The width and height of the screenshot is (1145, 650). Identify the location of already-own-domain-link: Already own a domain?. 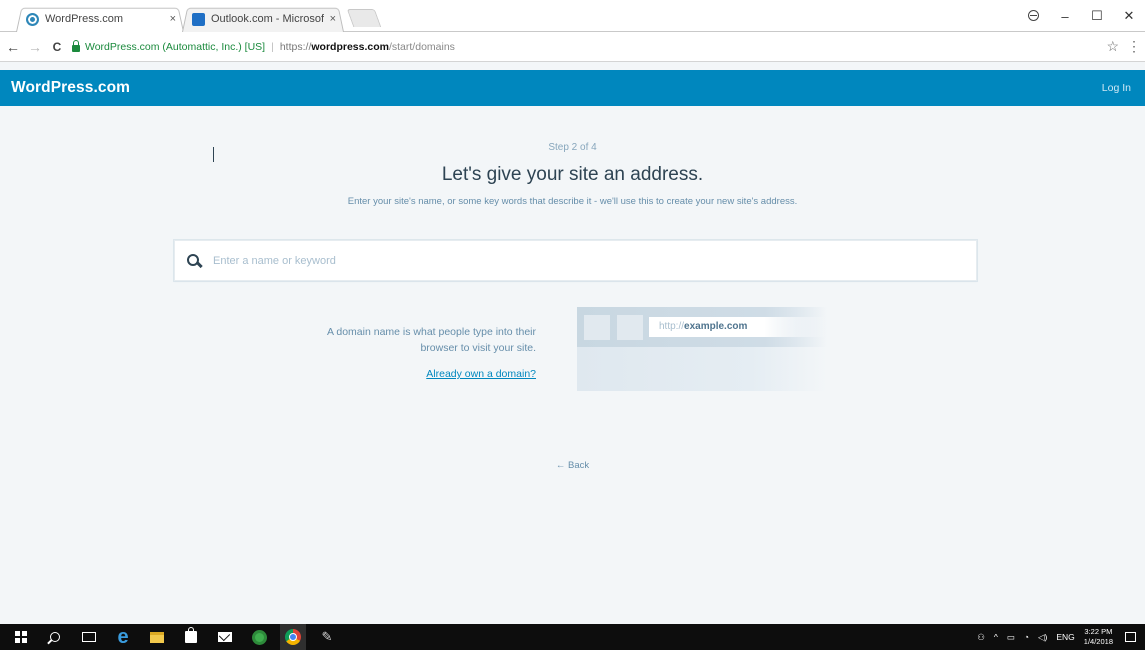
(418, 374).